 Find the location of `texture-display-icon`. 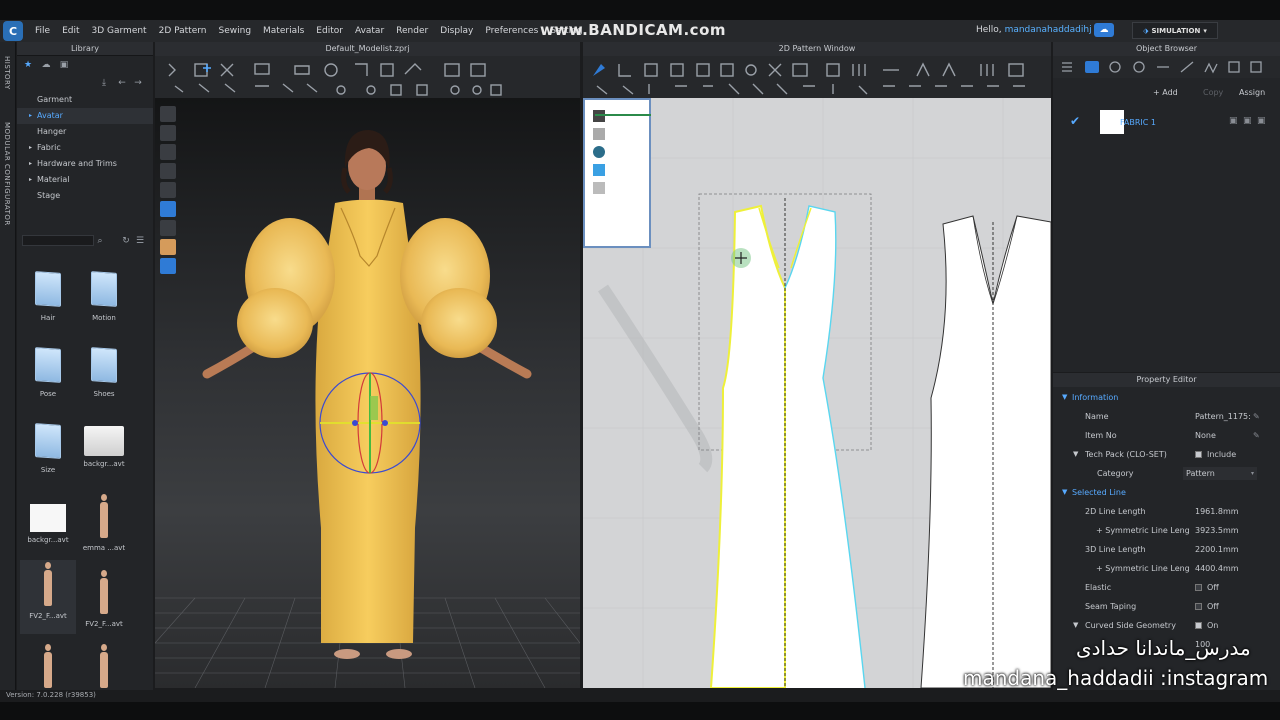

texture-display-icon is located at coordinates (168, 209).